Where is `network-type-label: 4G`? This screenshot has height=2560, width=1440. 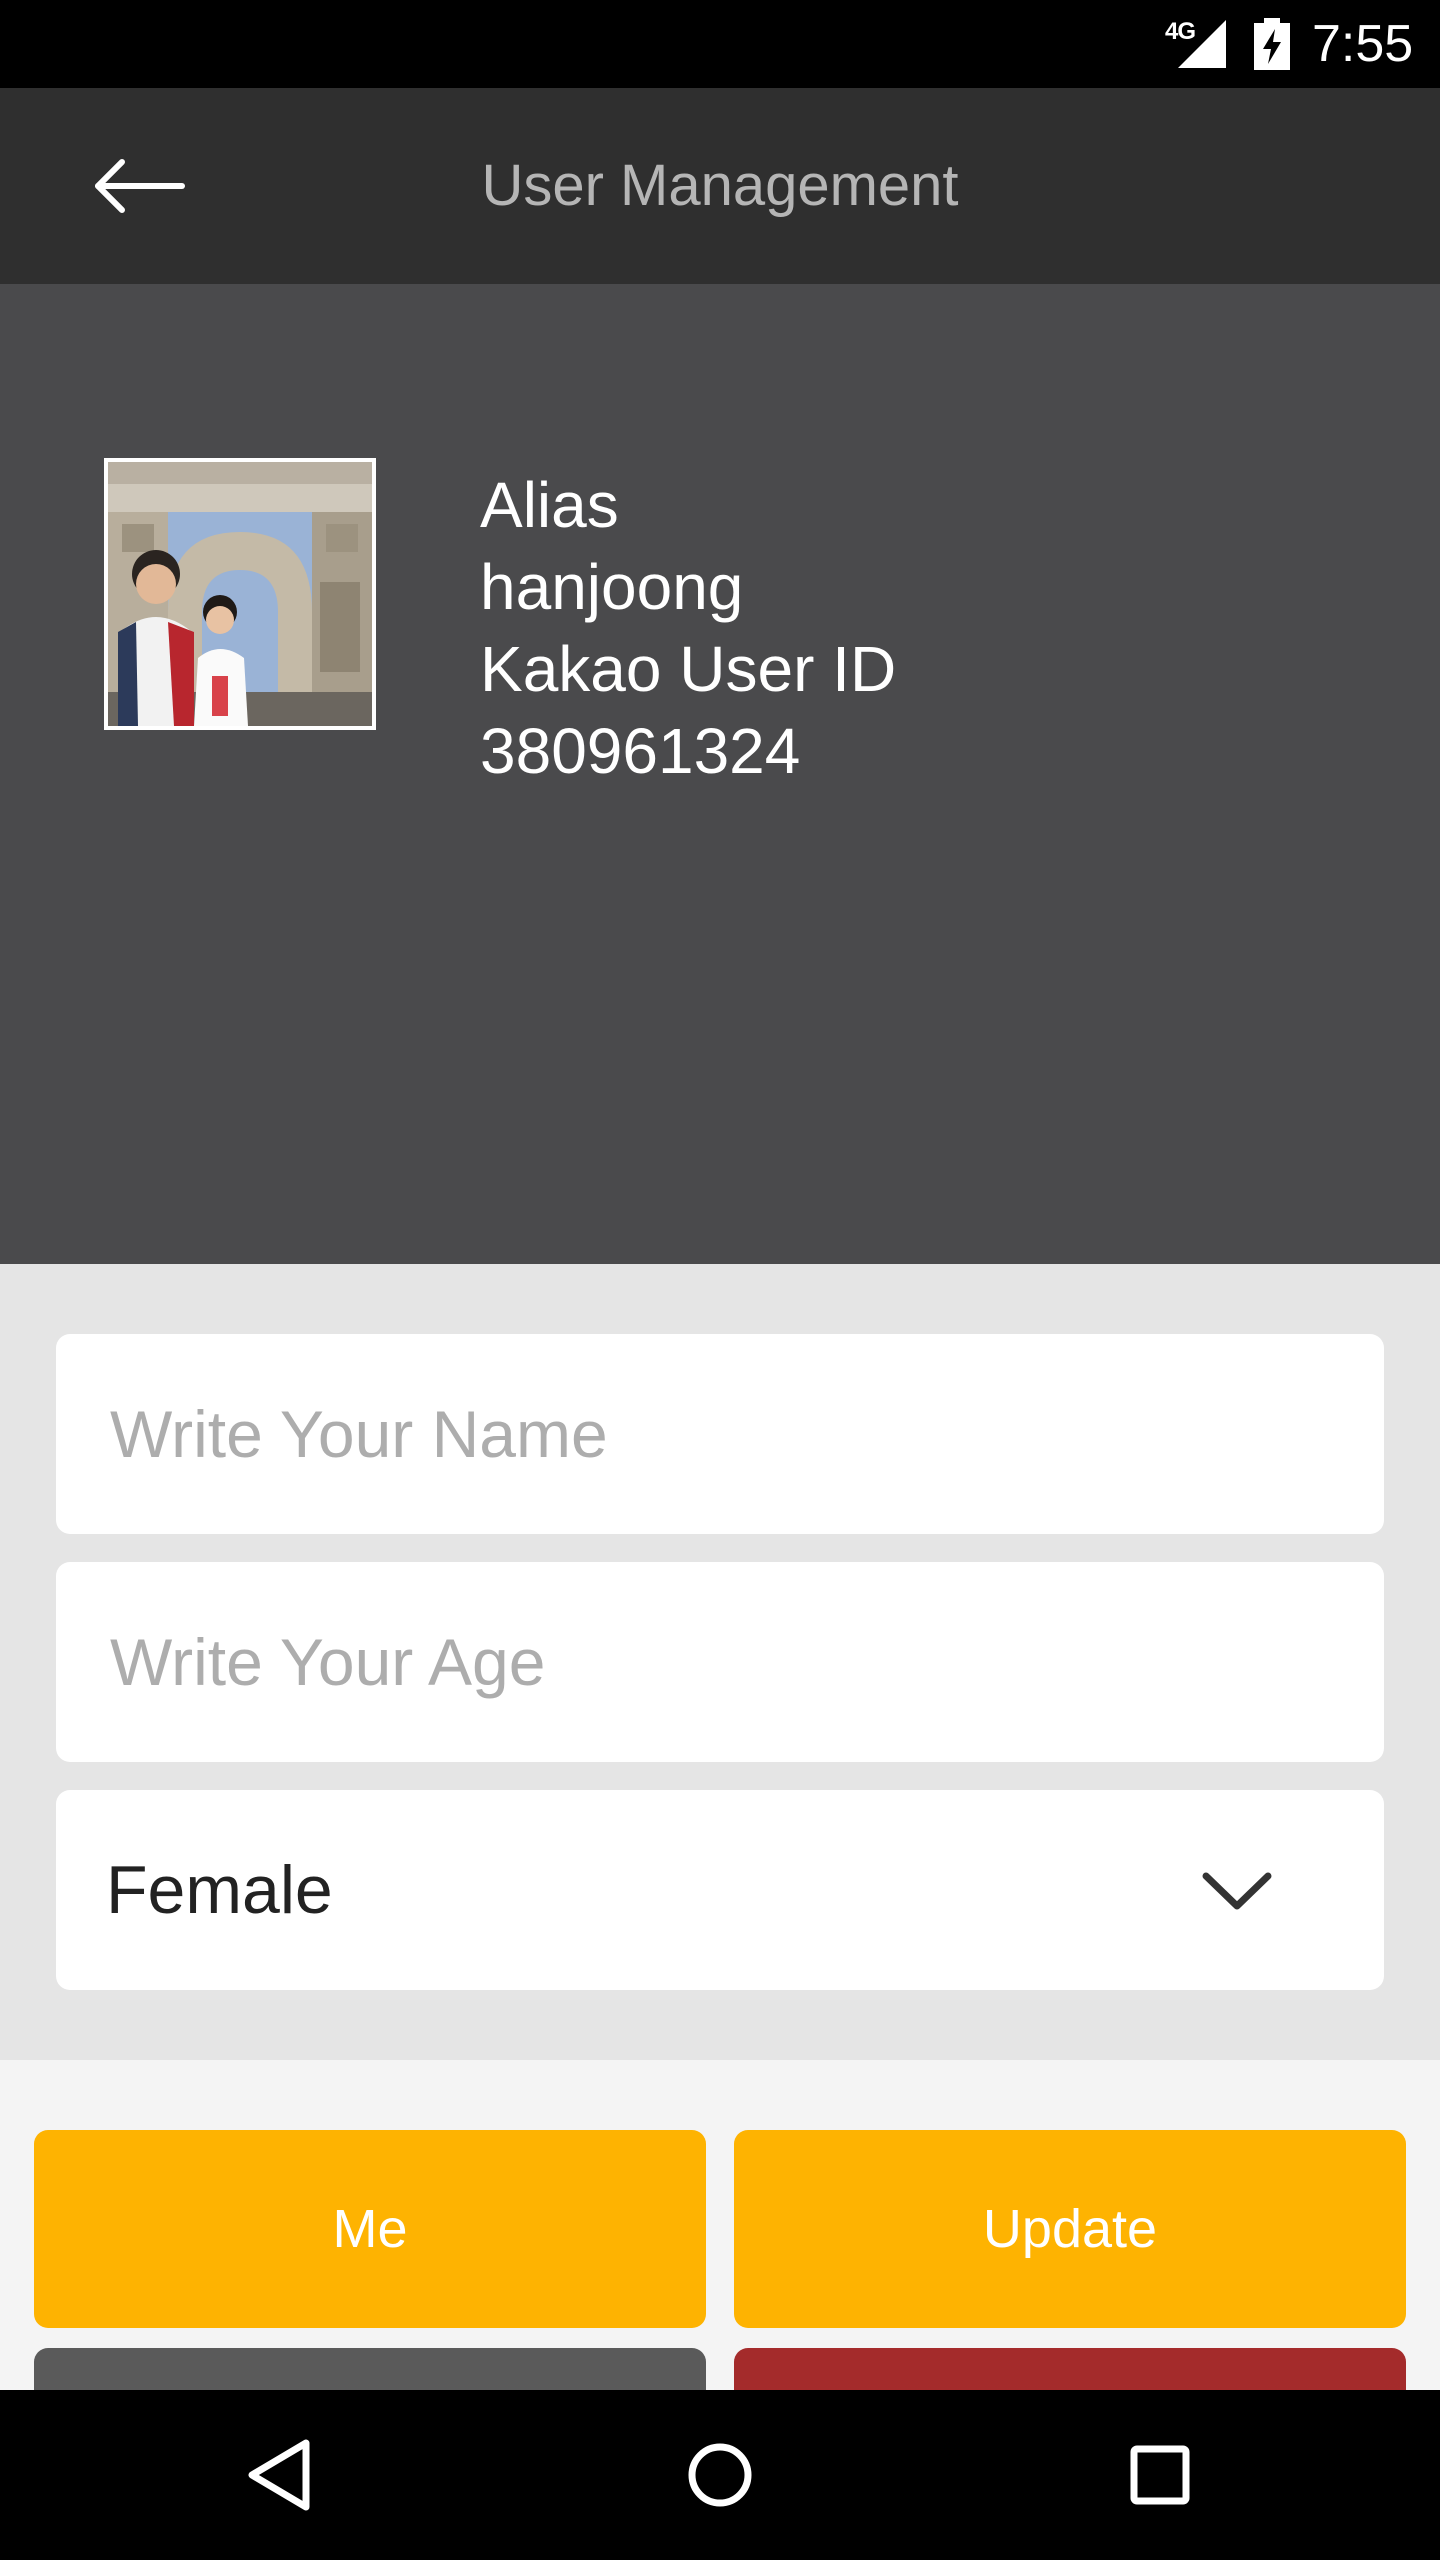 network-type-label: 4G is located at coordinates (1180, 31).